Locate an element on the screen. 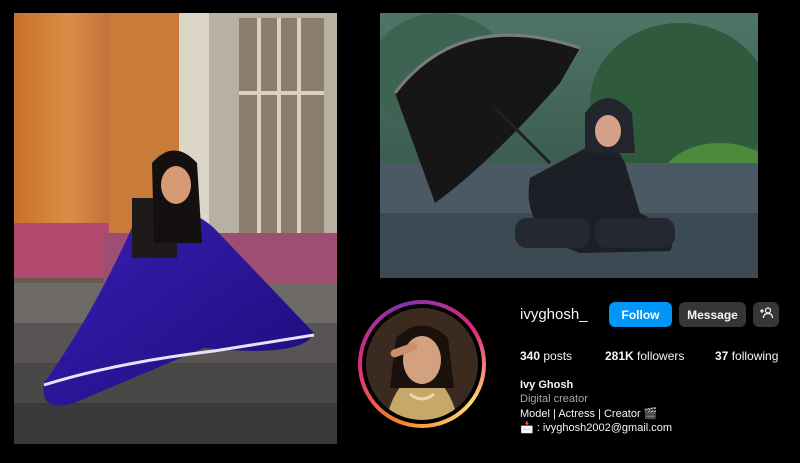 Image resolution: width=800 pixels, height=463 pixels. following-label: following is located at coordinates (755, 356).